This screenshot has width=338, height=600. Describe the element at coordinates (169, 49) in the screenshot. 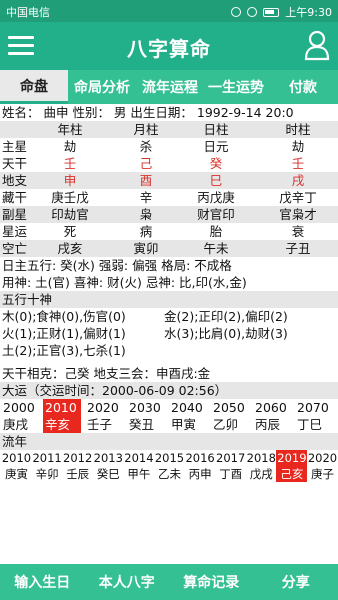

I see `page-title: 八字算命` at that location.